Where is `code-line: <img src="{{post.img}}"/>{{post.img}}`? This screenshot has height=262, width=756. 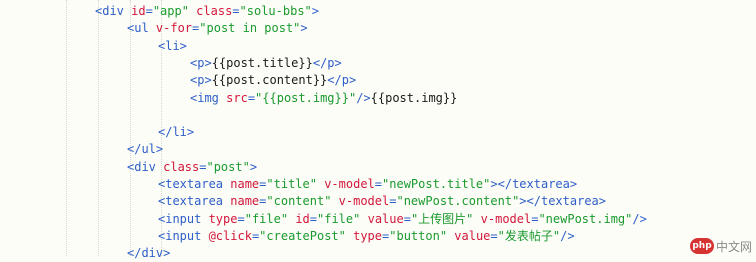
code-line: <img src="{{post.img}}"/>{{post.img}} is located at coordinates (323, 98).